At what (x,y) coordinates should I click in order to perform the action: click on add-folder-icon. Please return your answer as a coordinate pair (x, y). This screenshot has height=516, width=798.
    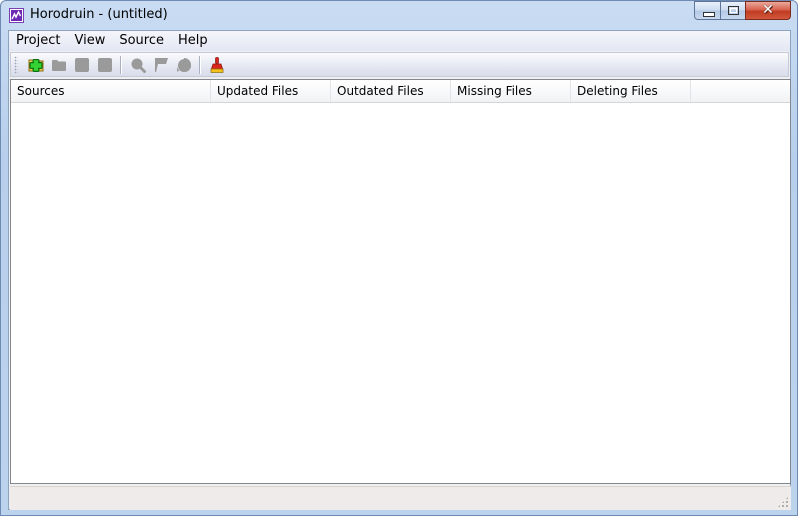
    Looking at the image, I should click on (35, 65).